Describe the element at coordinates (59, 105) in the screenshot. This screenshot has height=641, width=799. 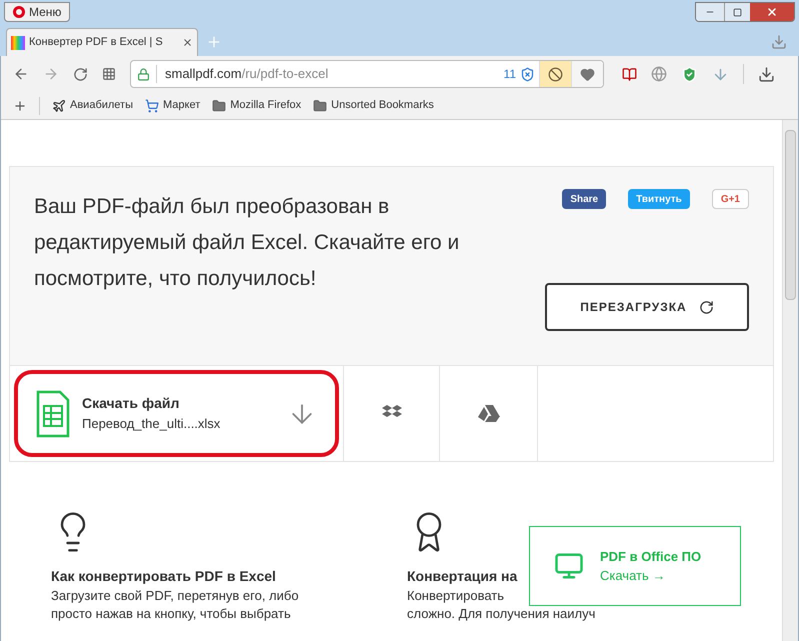
I see `plane-icon` at that location.